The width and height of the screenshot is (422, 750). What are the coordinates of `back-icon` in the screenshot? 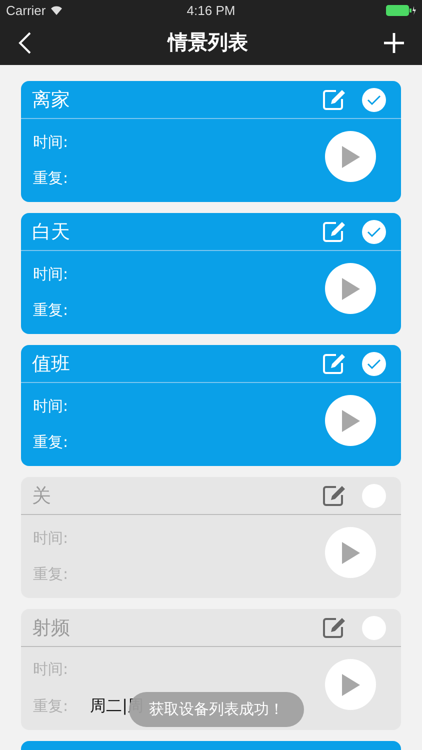 It's located at (25, 43).